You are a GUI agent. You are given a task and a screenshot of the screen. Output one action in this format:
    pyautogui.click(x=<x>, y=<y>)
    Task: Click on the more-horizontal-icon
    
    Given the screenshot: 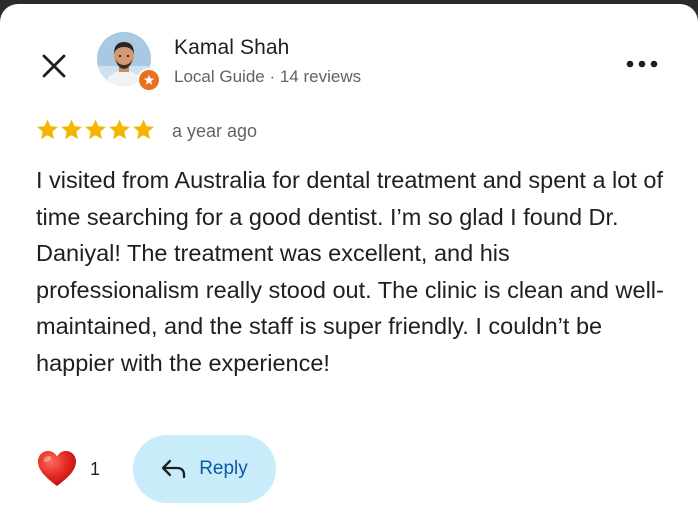 What is the action you would take?
    pyautogui.click(x=642, y=64)
    